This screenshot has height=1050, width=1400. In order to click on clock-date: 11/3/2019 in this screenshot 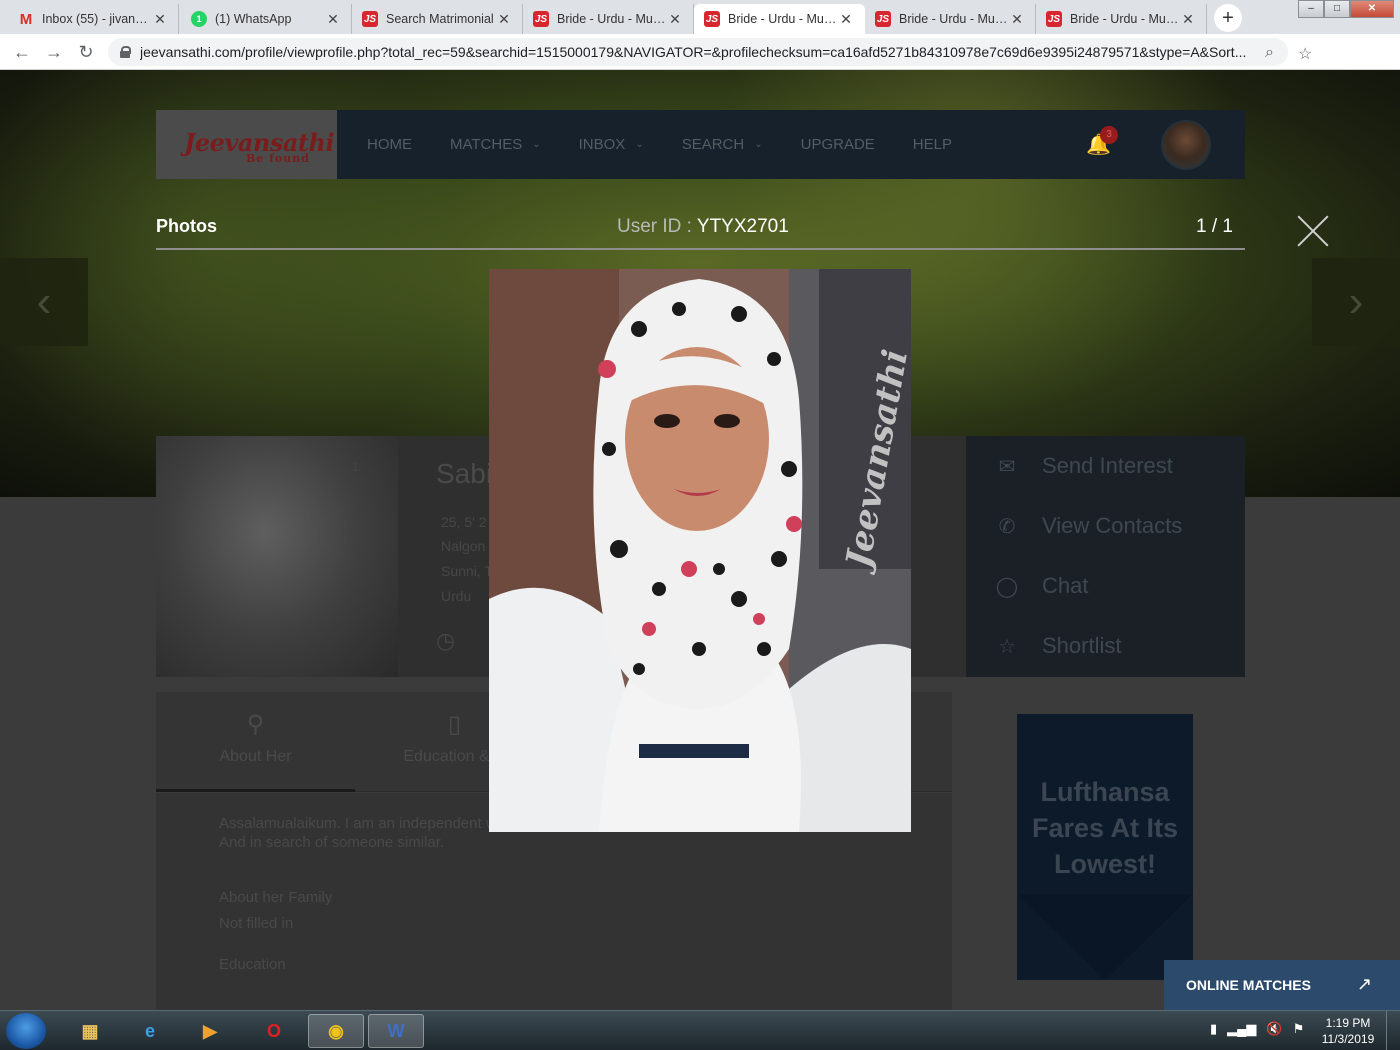, I will do `click(1348, 1039)`.